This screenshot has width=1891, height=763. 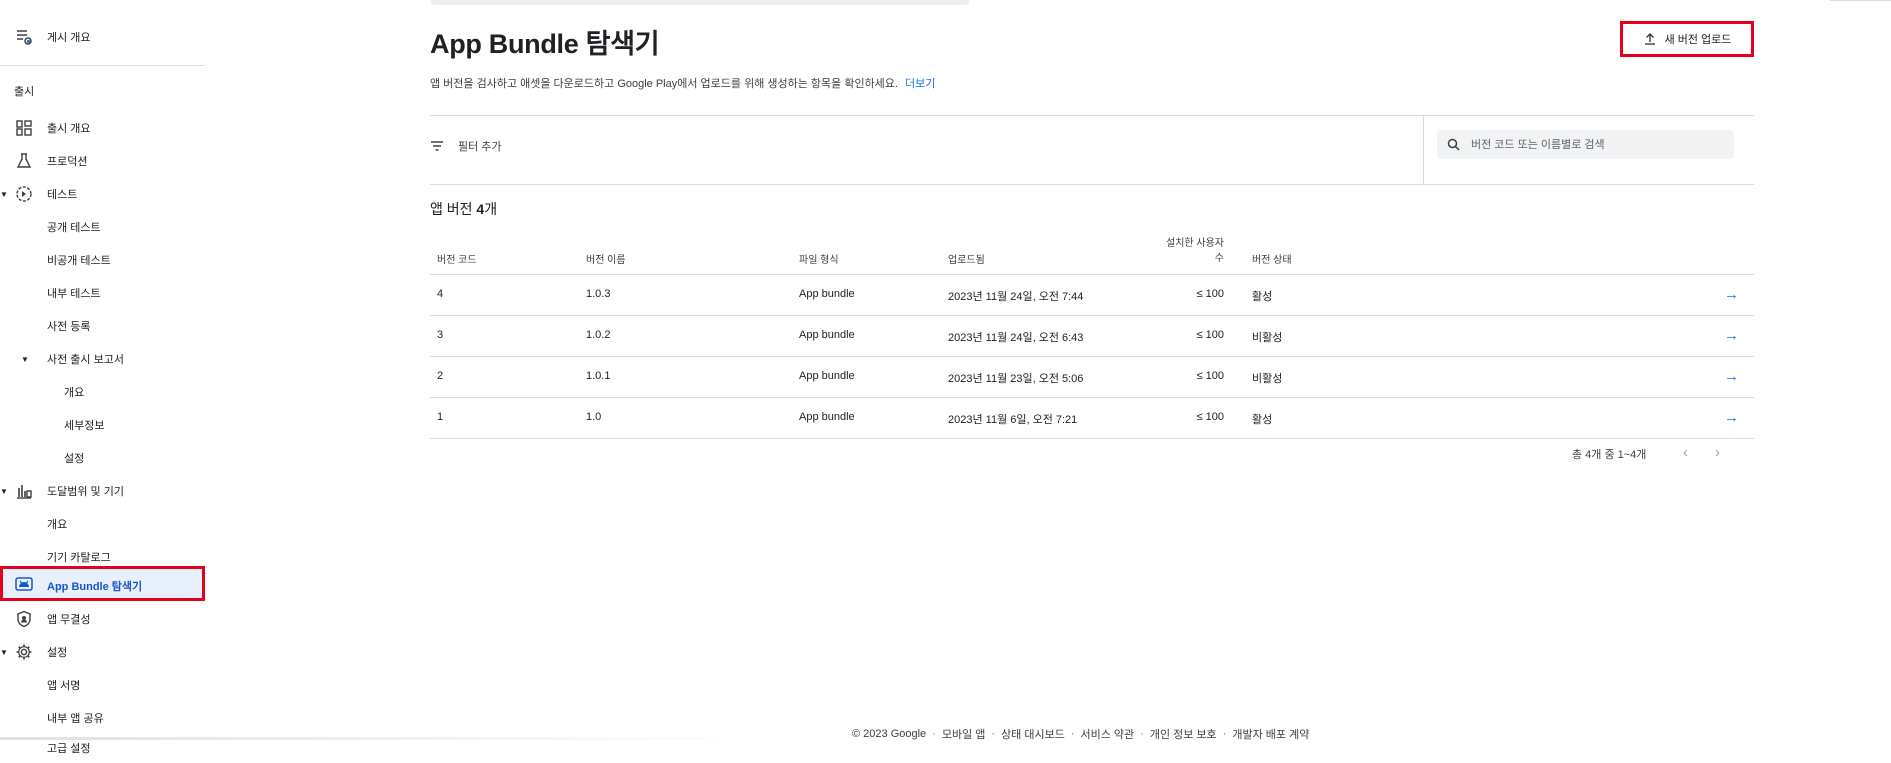 I want to click on cell-status: 비활성, so click(x=1267, y=379).